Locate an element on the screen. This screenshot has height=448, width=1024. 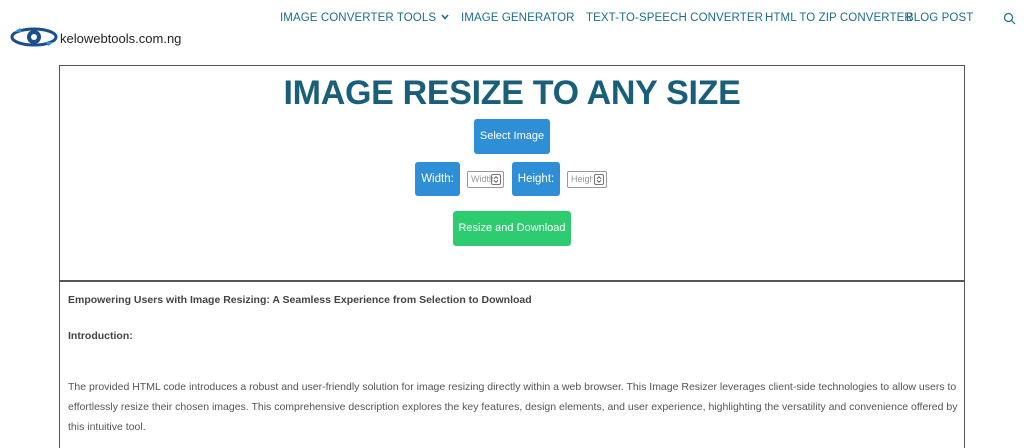
nav-item-blog-post: BLOG POST is located at coordinates (939, 18).